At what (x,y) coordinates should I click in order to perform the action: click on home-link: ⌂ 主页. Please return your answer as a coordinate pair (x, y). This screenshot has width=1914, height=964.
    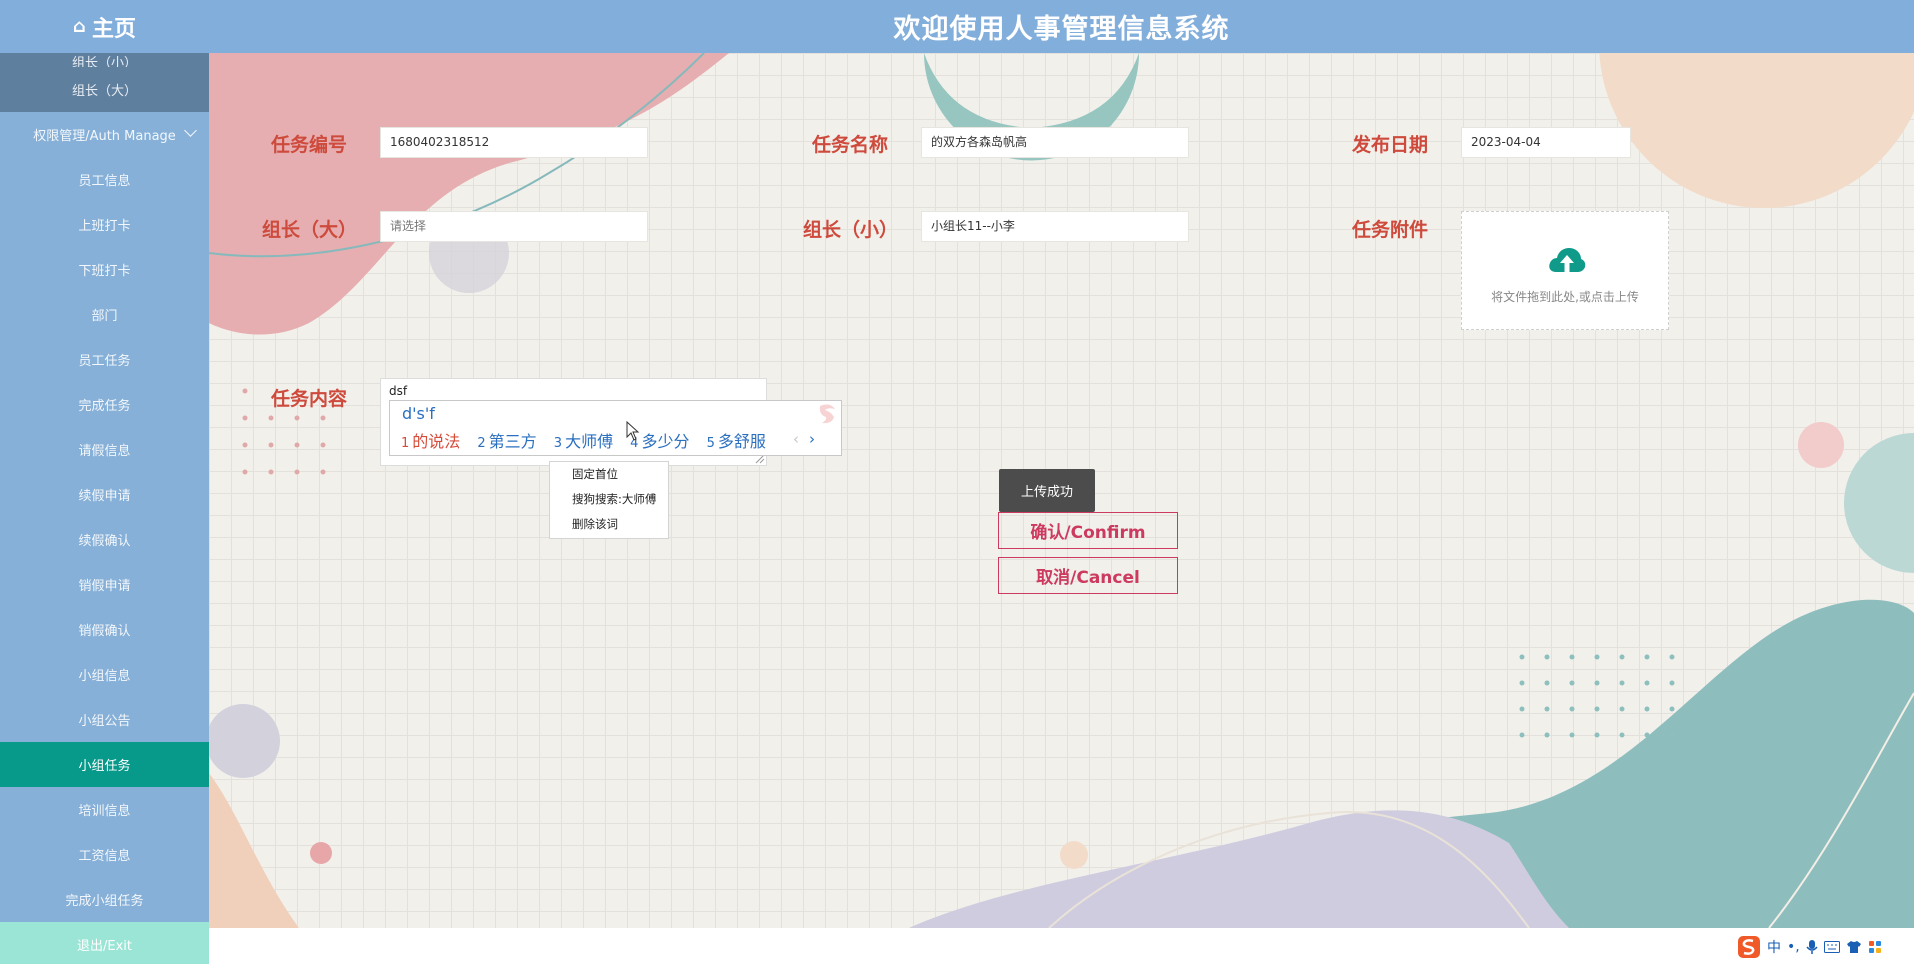
    Looking at the image, I should click on (104, 26).